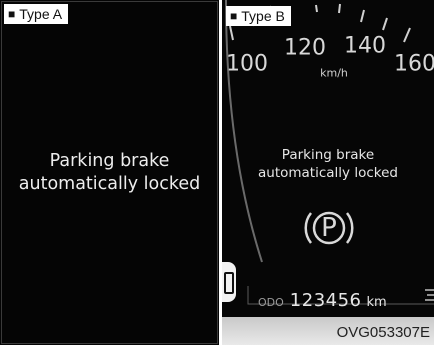 The height and width of the screenshot is (345, 434). I want to click on side-button, so click(229, 282).